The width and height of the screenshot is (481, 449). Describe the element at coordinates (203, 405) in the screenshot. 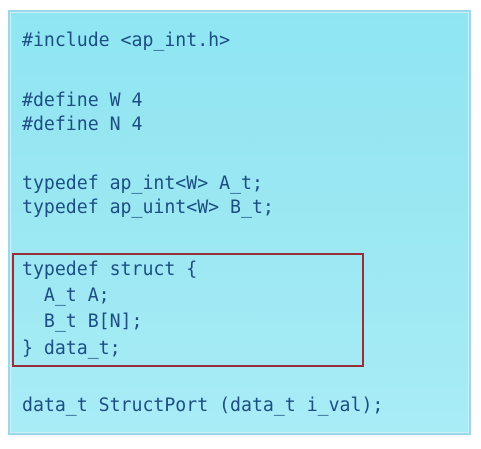

I see `code-line-function-signature: data_t StructPort (data_t i_val);` at that location.